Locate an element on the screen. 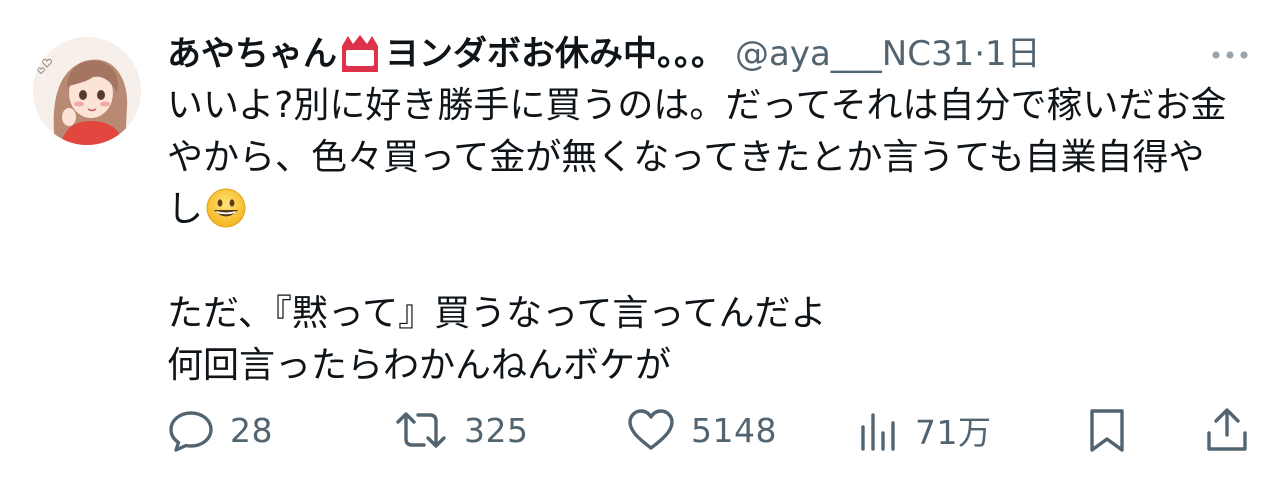 Image resolution: width=1284 pixels, height=485 pixels. retweet-count: 325 is located at coordinates (496, 430).